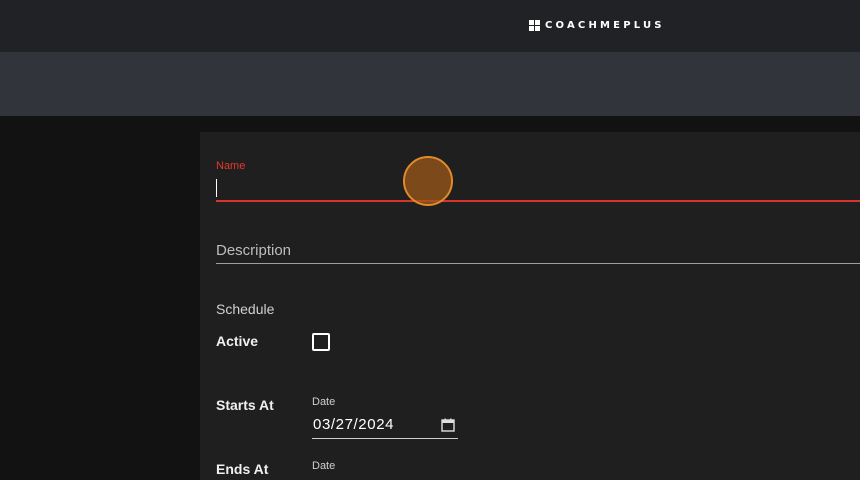 Image resolution: width=860 pixels, height=480 pixels. What do you see at coordinates (324, 466) in the screenshot?
I see `ends-at-date-caption: Date` at bounding box center [324, 466].